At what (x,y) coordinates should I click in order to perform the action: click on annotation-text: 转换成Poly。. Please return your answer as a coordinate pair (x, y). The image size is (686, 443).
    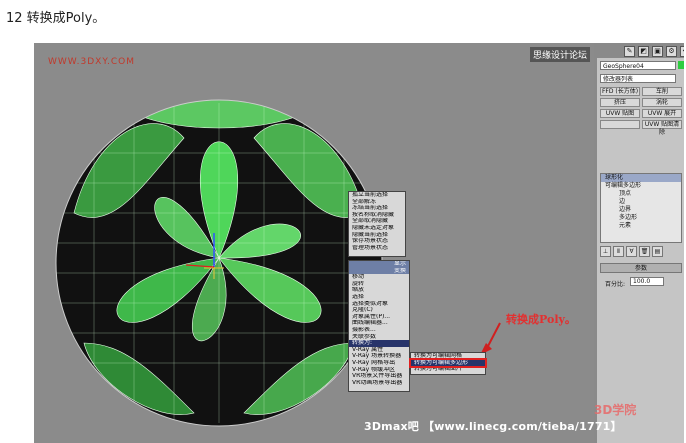
    Looking at the image, I should click on (541, 319).